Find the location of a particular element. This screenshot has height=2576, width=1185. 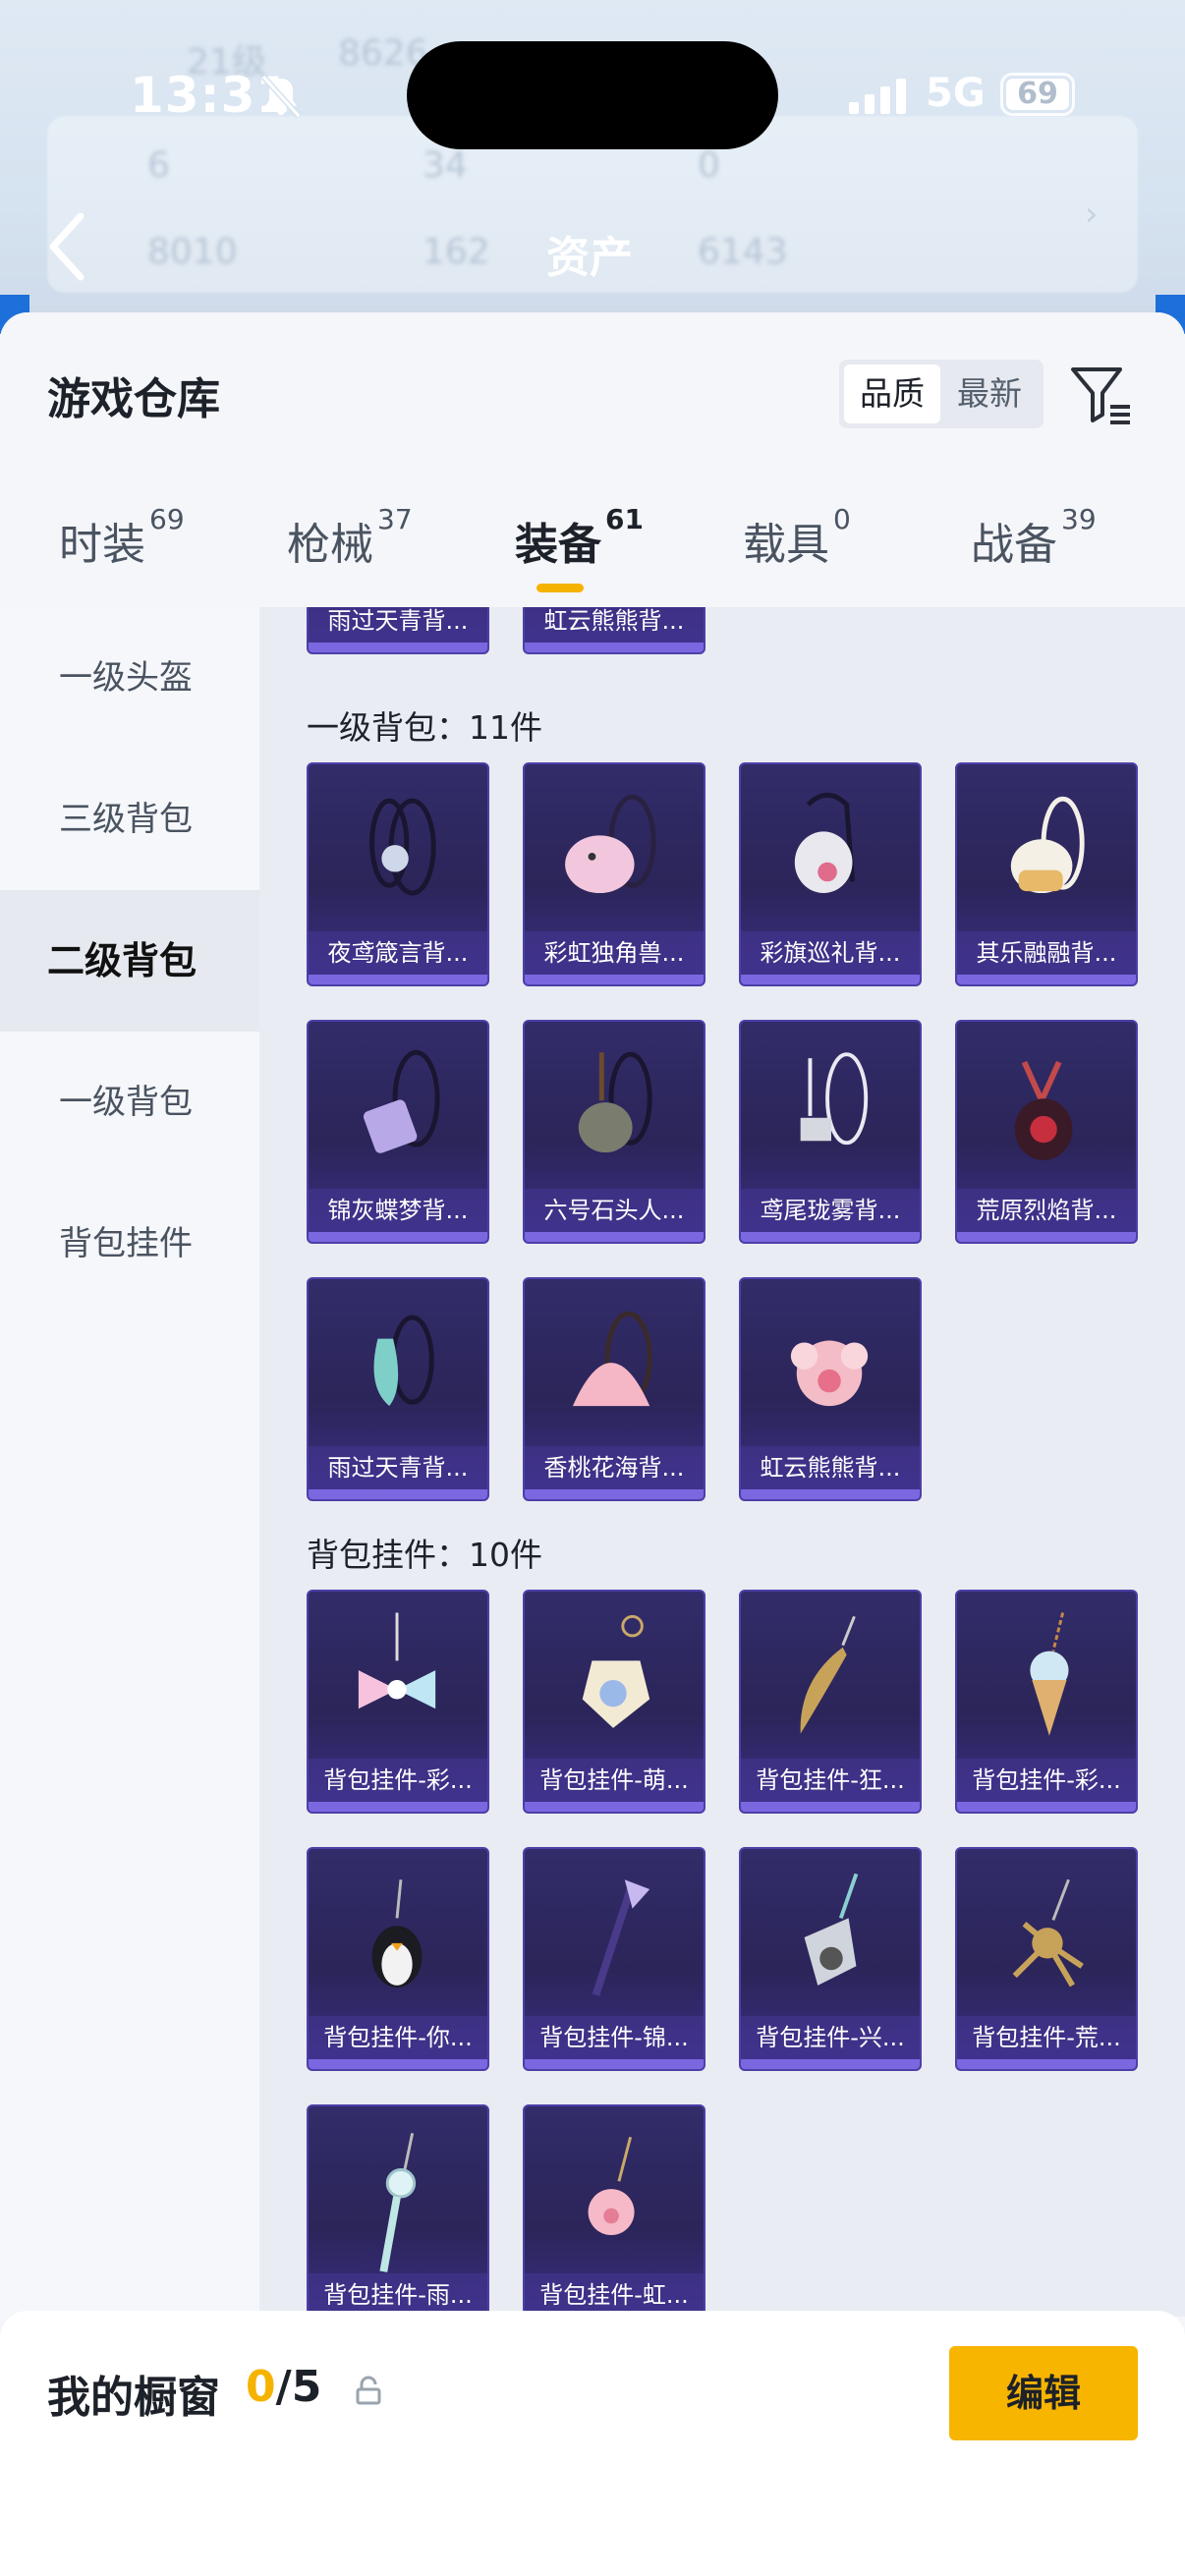

tab-equipment: 装备61 is located at coordinates (579, 537).